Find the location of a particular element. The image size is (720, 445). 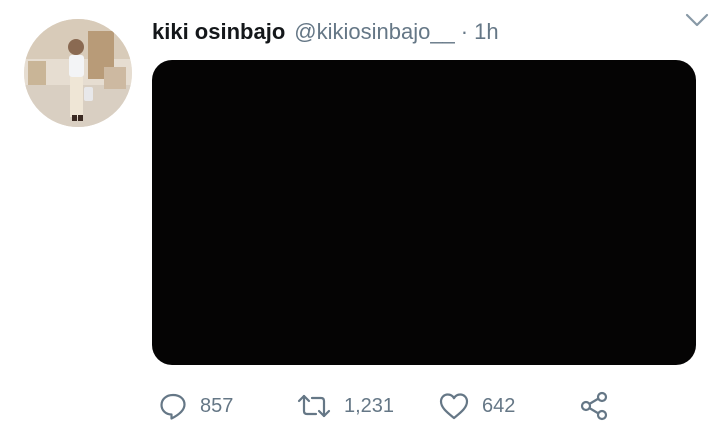

tweet-actions: 857 1,231 642 is located at coordinates (412, 406).